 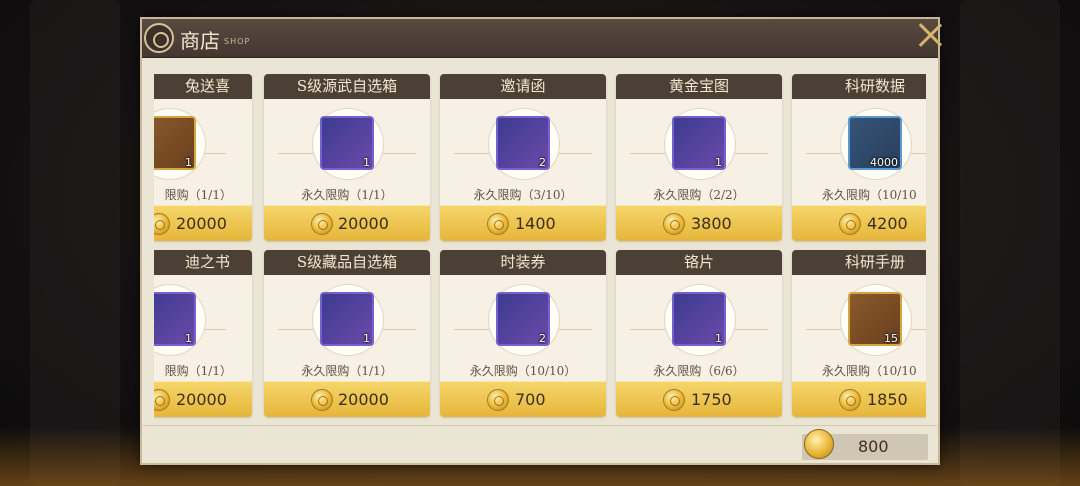 What do you see at coordinates (699, 143) in the screenshot?
I see `treasure-map-icon: 1` at bounding box center [699, 143].